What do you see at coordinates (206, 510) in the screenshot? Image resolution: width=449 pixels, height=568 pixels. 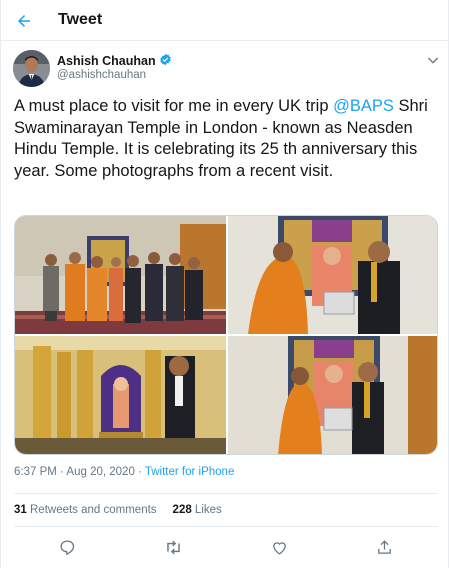 I see `likes-label: Likes` at bounding box center [206, 510].